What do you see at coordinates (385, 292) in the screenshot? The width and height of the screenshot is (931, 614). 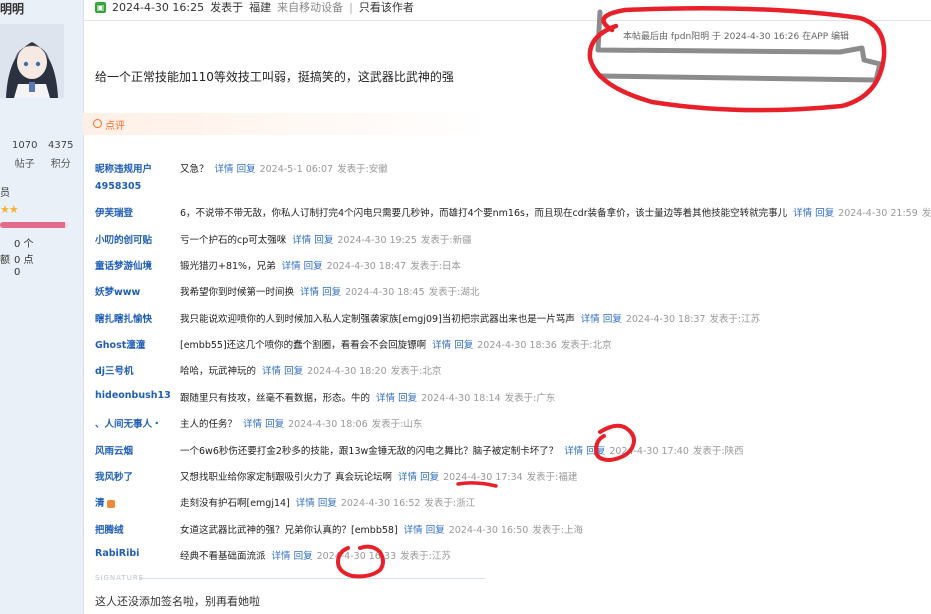 I see `comment-time: 2024-4-30 18:45` at bounding box center [385, 292].